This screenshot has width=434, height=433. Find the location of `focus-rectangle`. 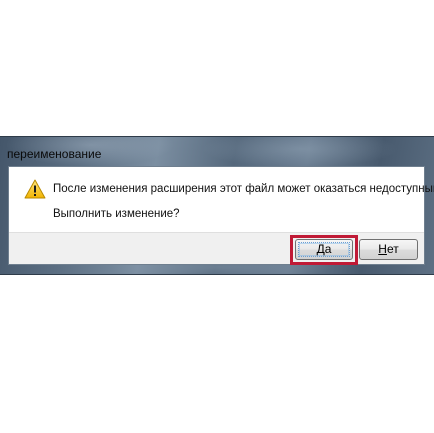

focus-rectangle is located at coordinates (324, 249).